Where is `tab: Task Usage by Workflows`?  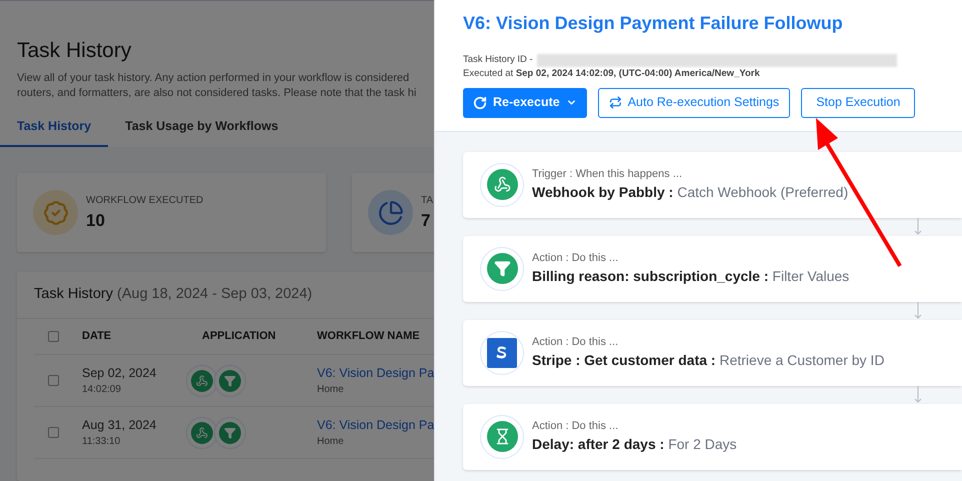
tab: Task Usage by Workflows is located at coordinates (202, 128).